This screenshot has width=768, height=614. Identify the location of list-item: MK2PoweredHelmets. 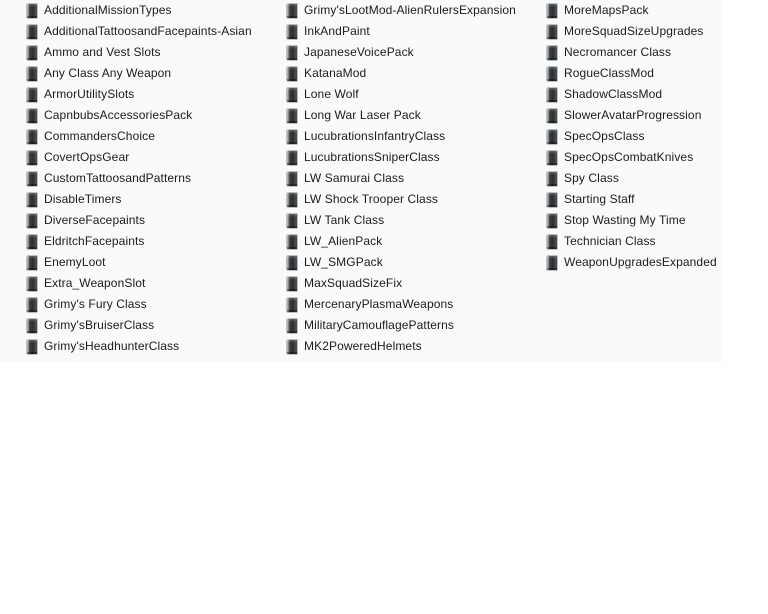
(414, 346).